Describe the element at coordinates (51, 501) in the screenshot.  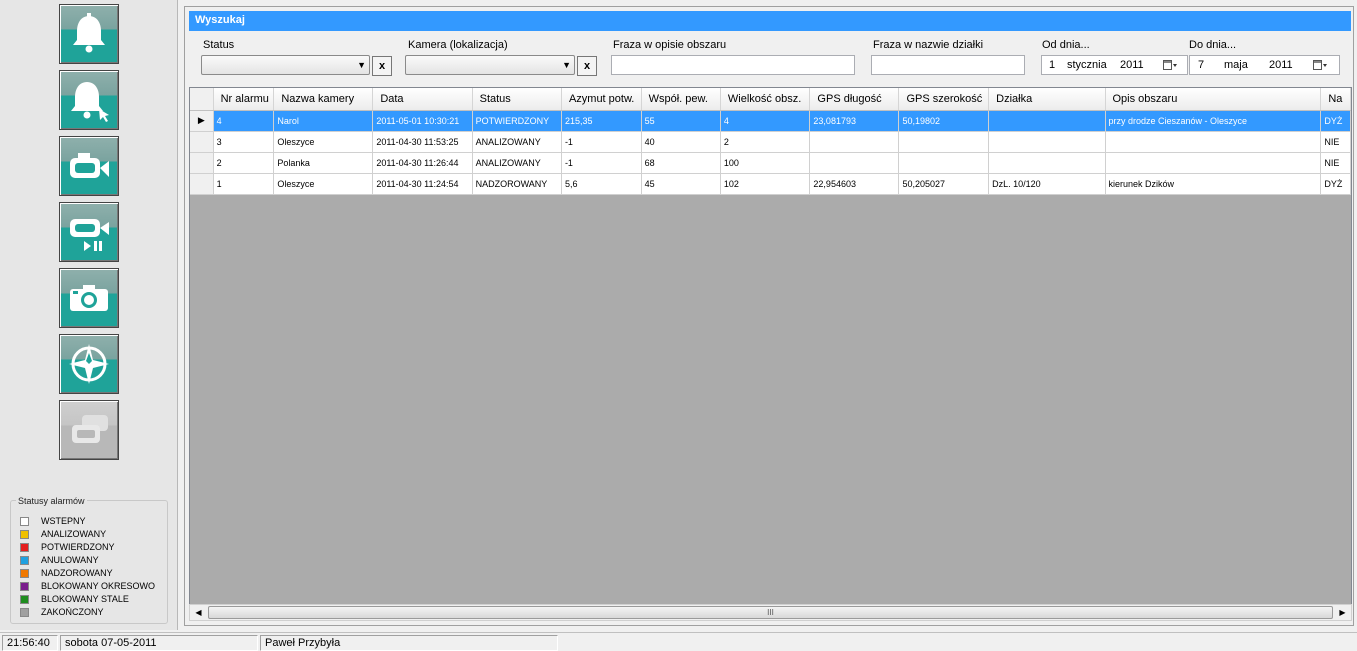
I see `legend-title: Statusy alarmów` at that location.